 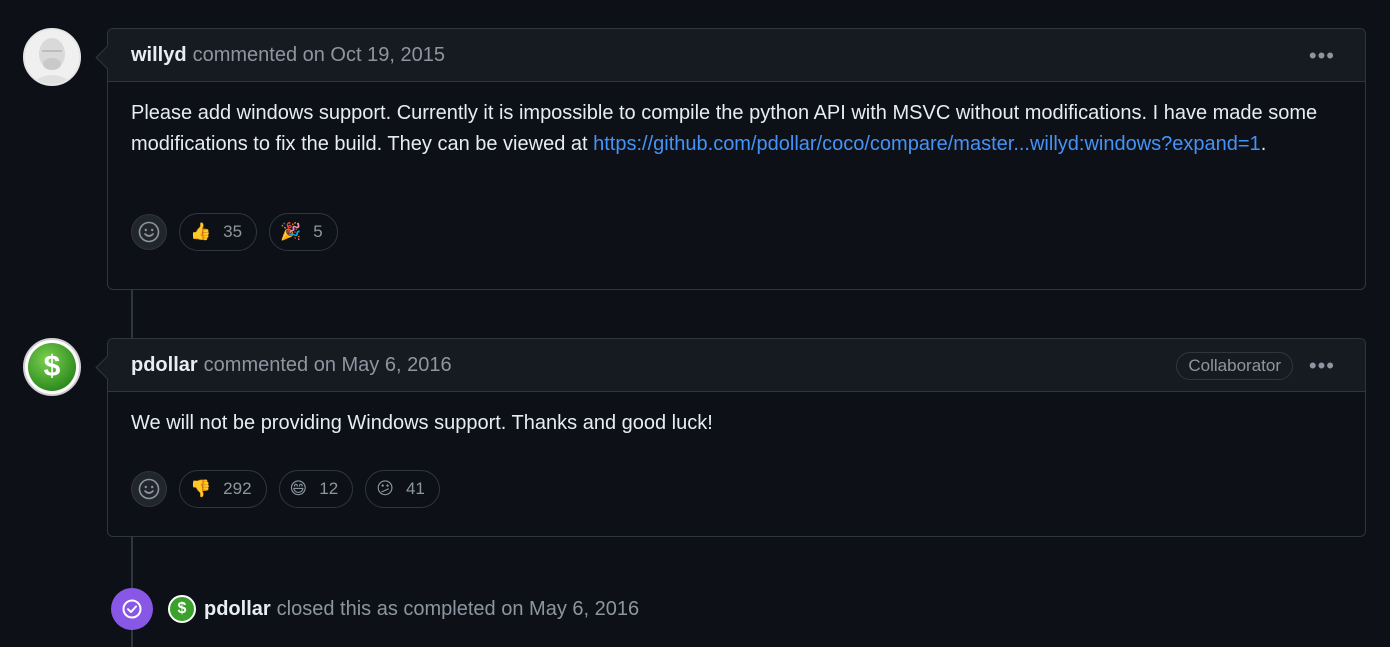 I want to click on reaction-count: 5, so click(x=318, y=231).